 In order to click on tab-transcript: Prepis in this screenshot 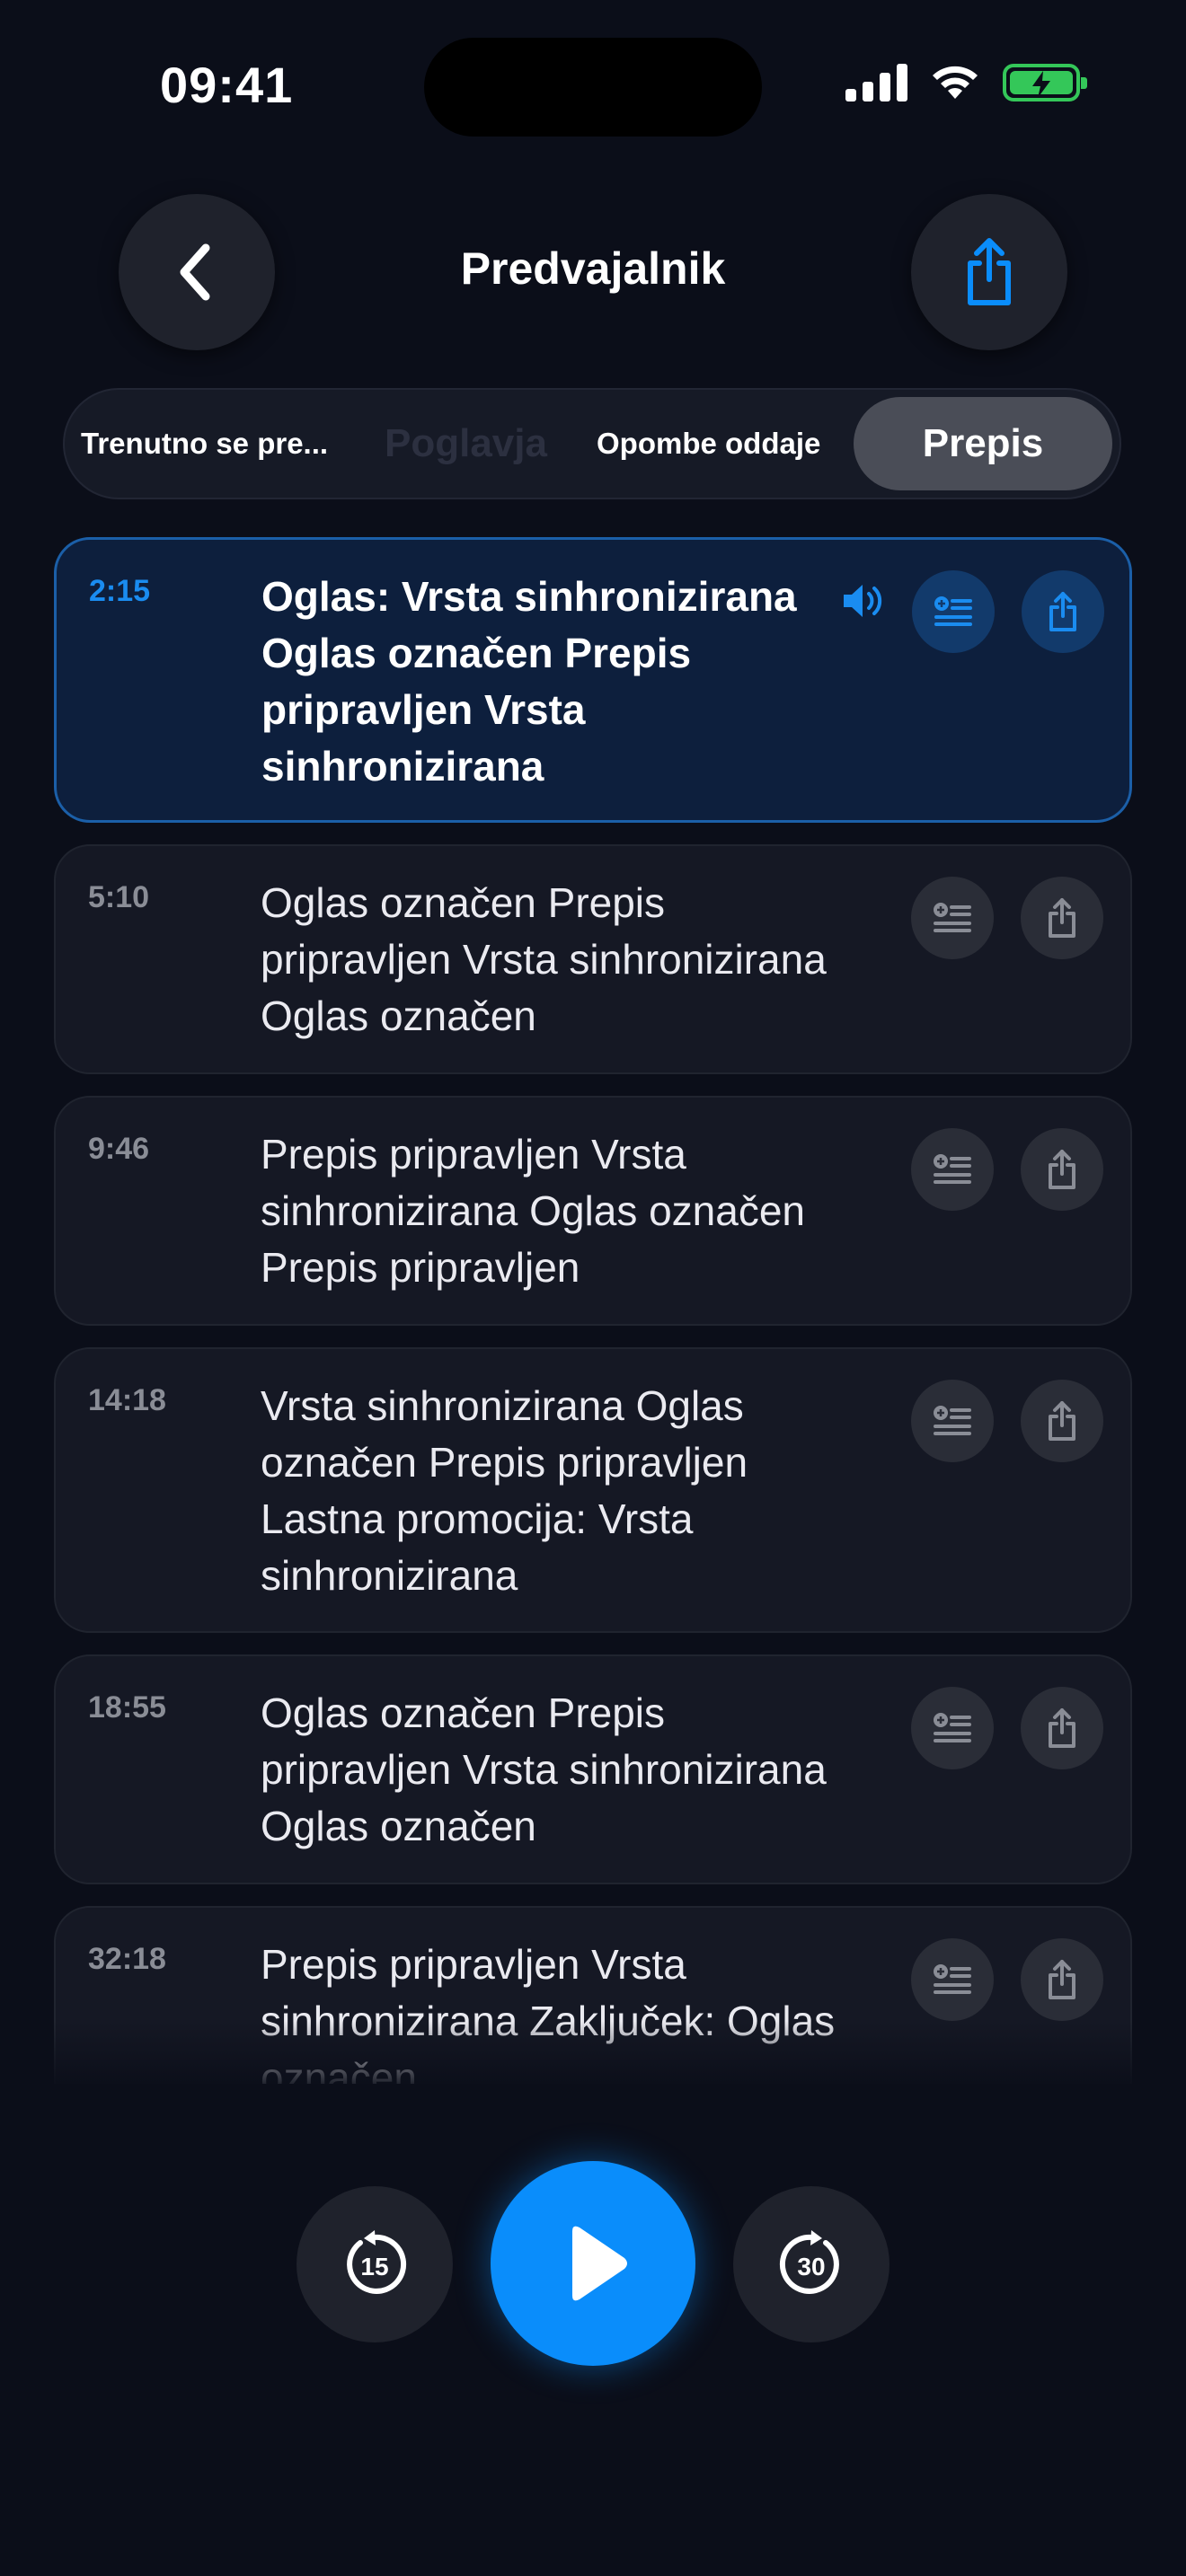, I will do `click(983, 443)`.